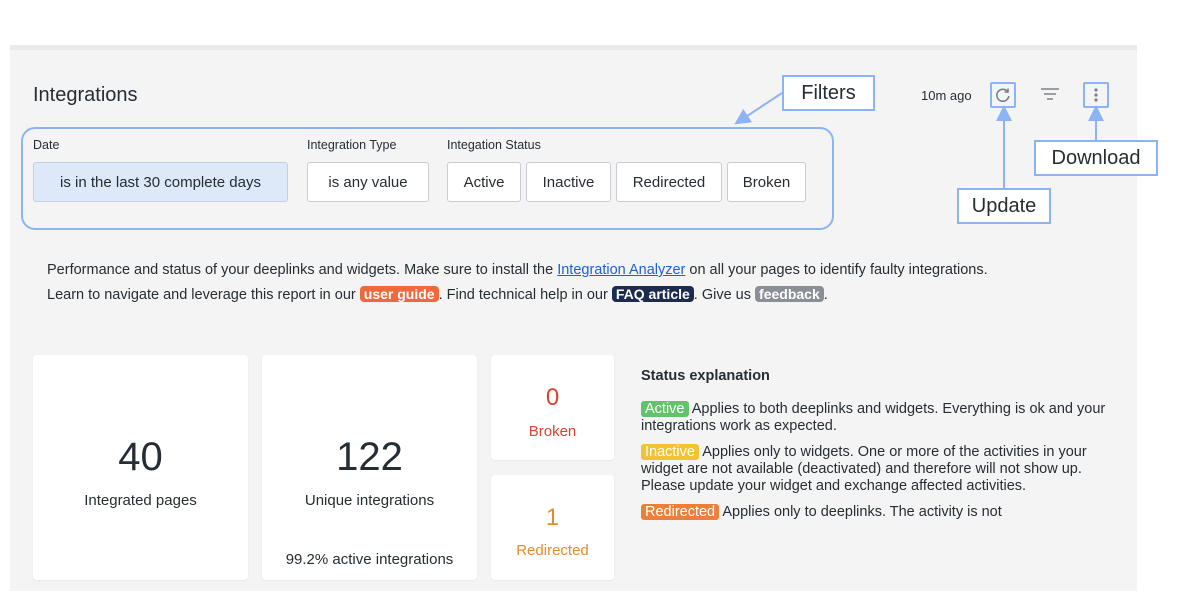  Describe the element at coordinates (652, 294) in the screenshot. I see `faq-article-link: FAQ article` at that location.